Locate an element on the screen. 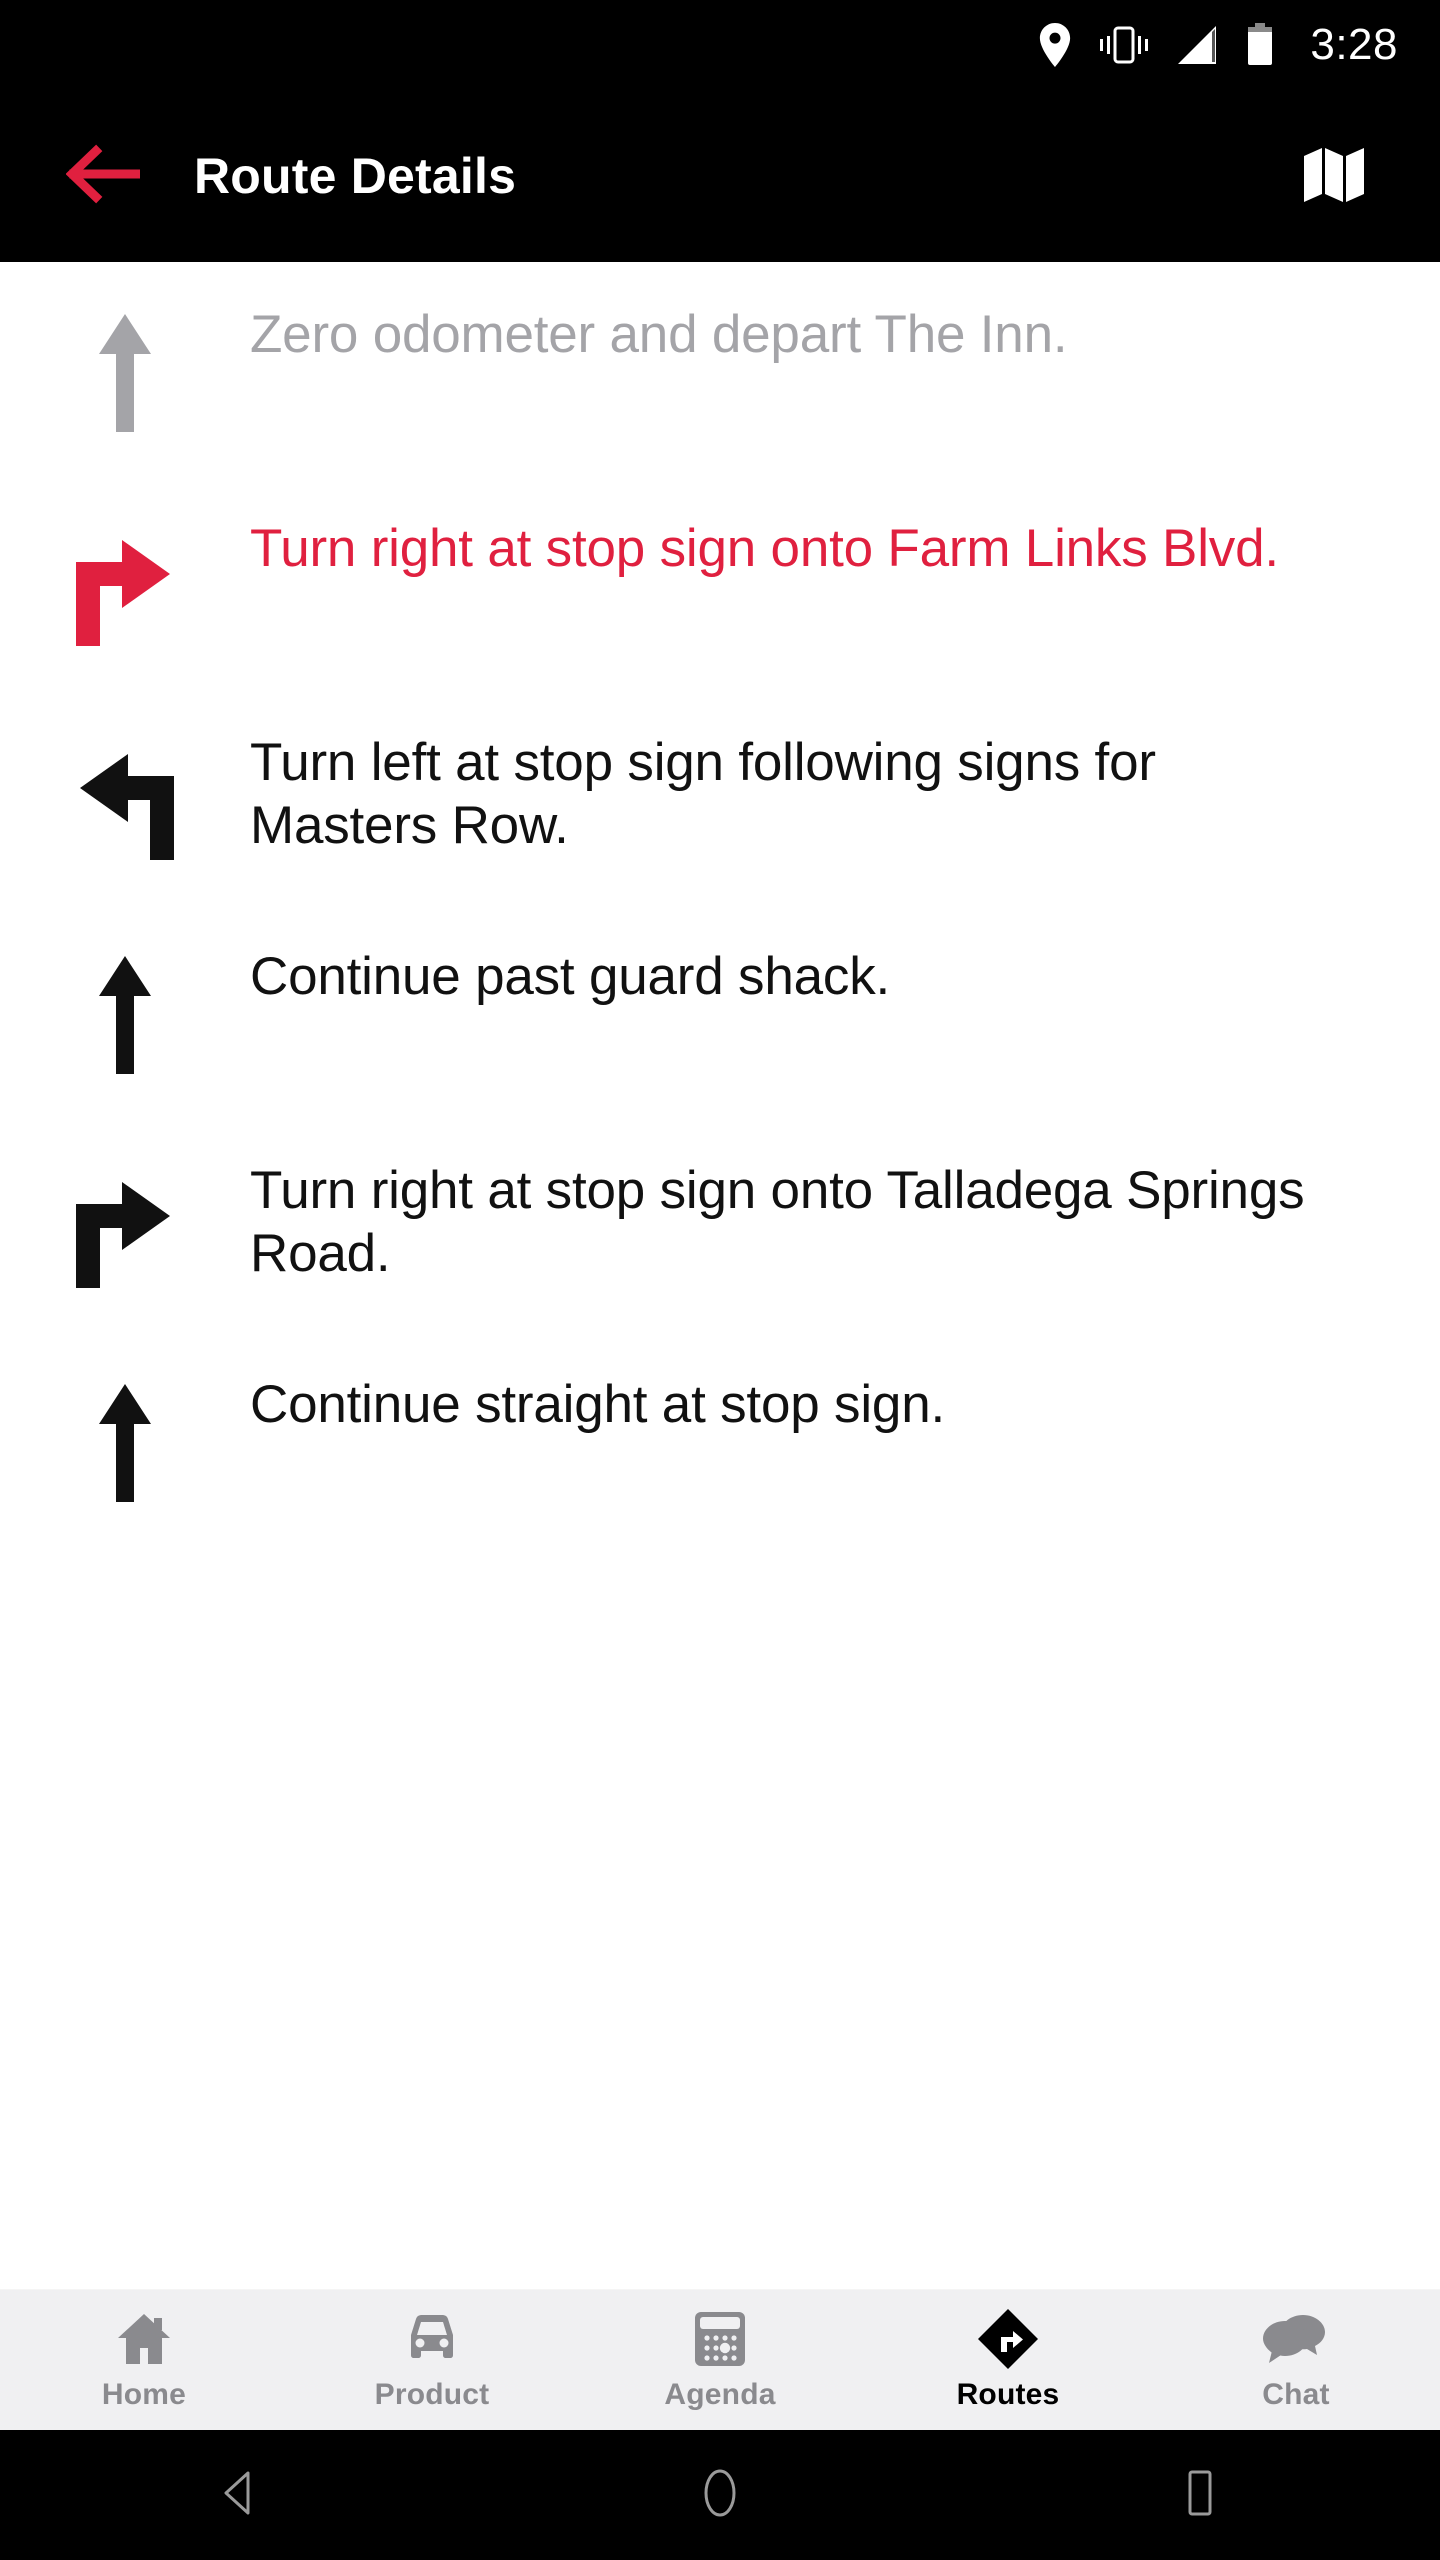  vibrate-icon is located at coordinates (1124, 45).